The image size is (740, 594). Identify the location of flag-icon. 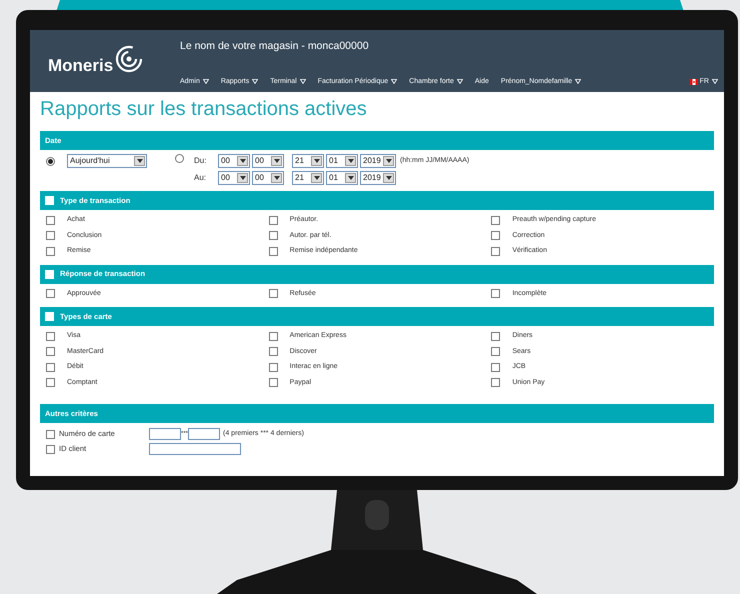
(694, 81).